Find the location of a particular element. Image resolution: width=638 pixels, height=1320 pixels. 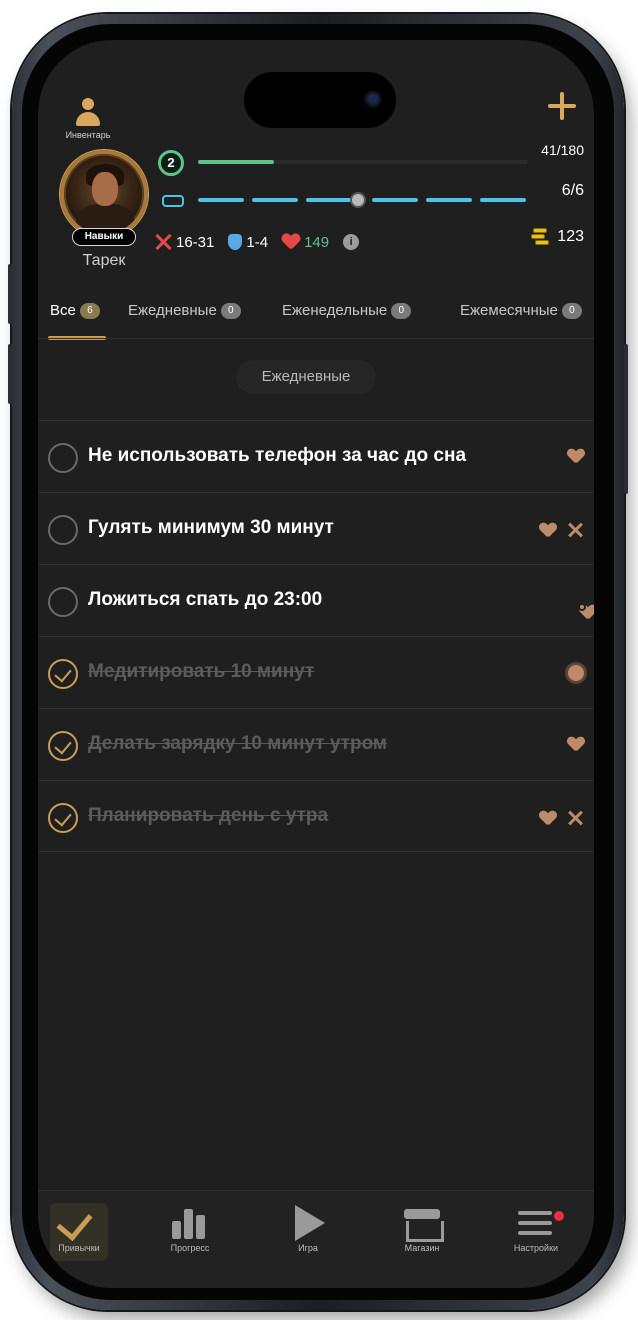

store-icon is located at coordinates (422, 1223).